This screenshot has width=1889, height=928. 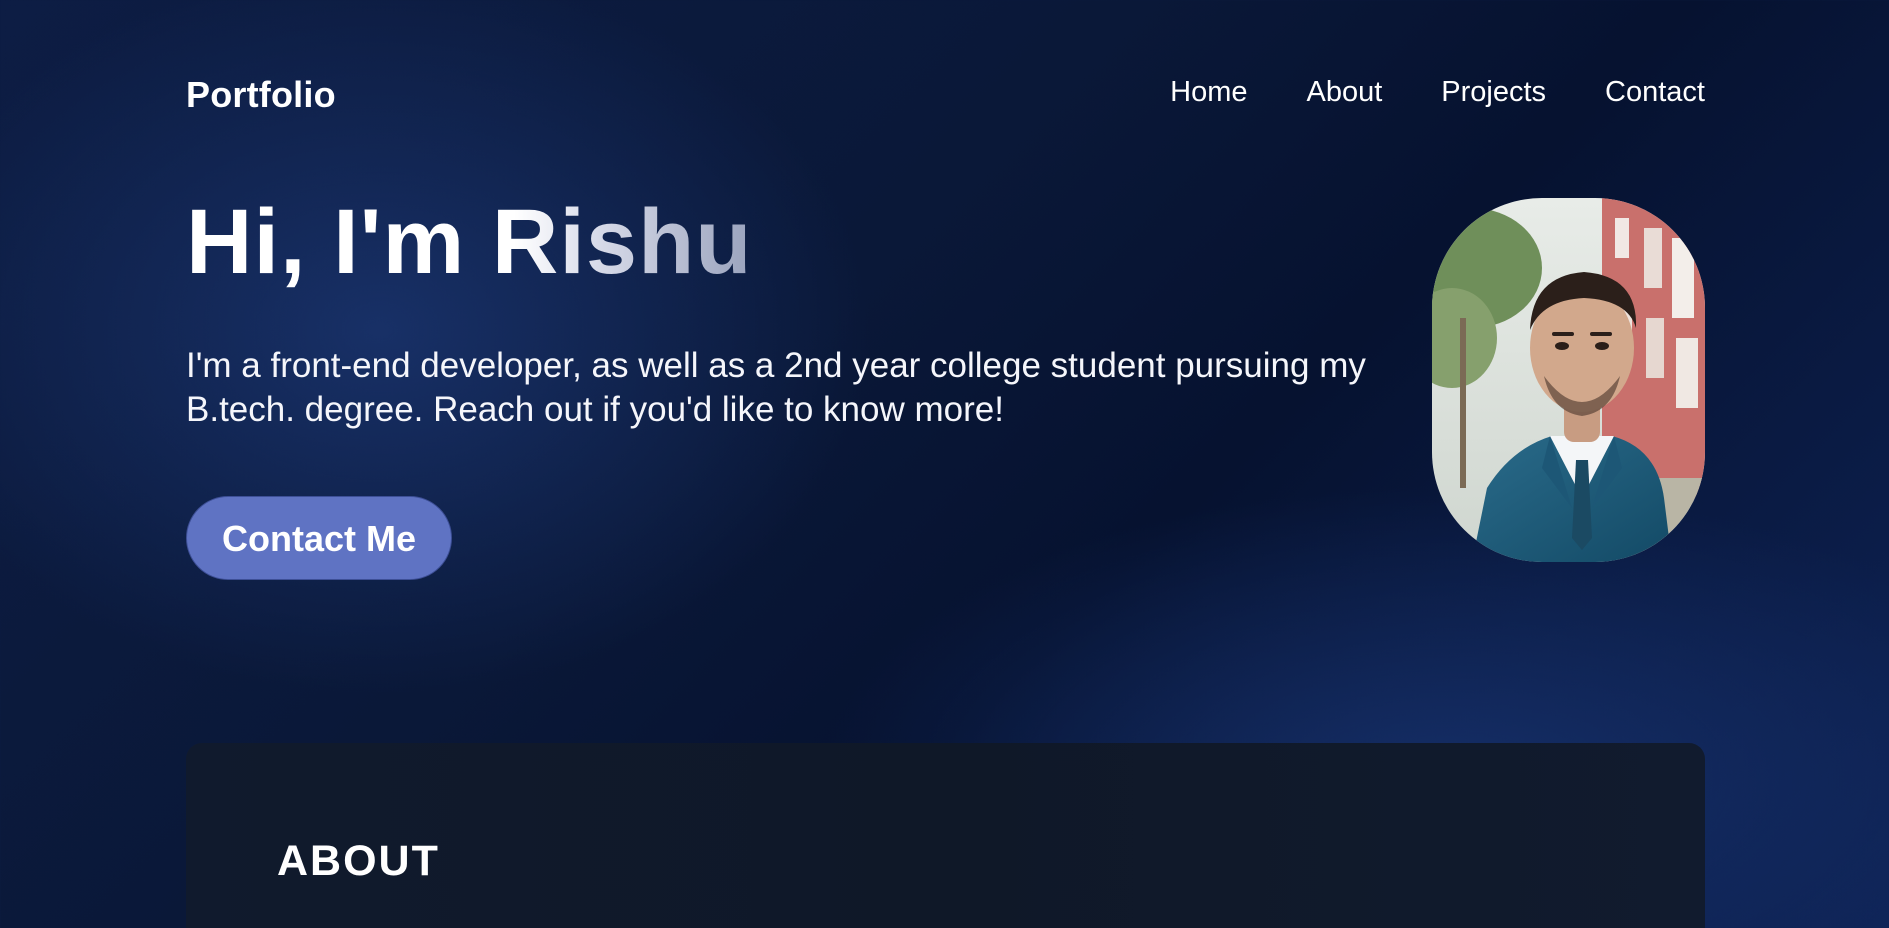 I want to click on contact-me-button: Contact Me, so click(x=319, y=538).